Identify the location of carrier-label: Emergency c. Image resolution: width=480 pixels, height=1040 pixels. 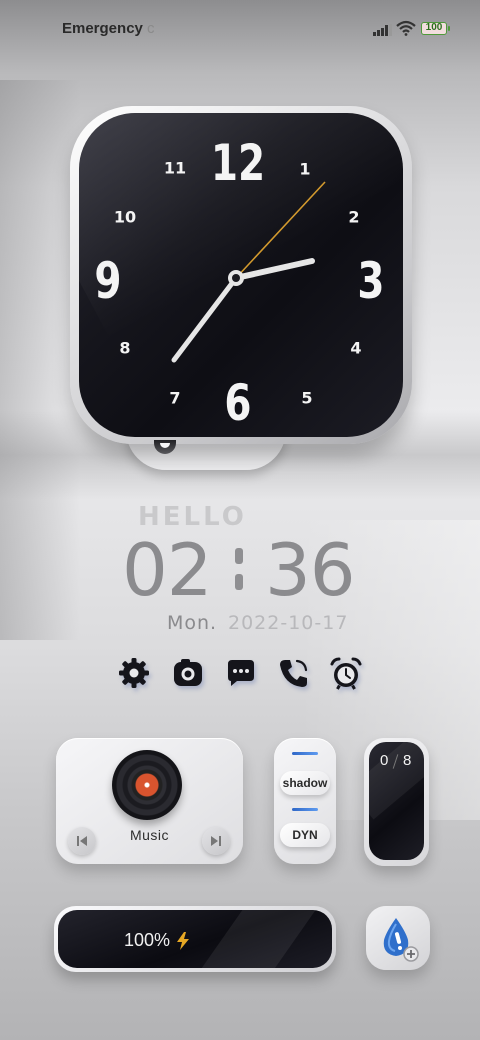
(108, 28).